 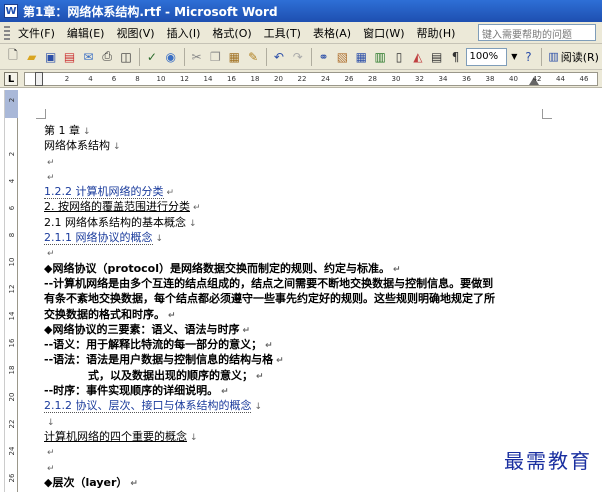 What do you see at coordinates (36, 33) in the screenshot?
I see `menu-file: 文件(F)` at bounding box center [36, 33].